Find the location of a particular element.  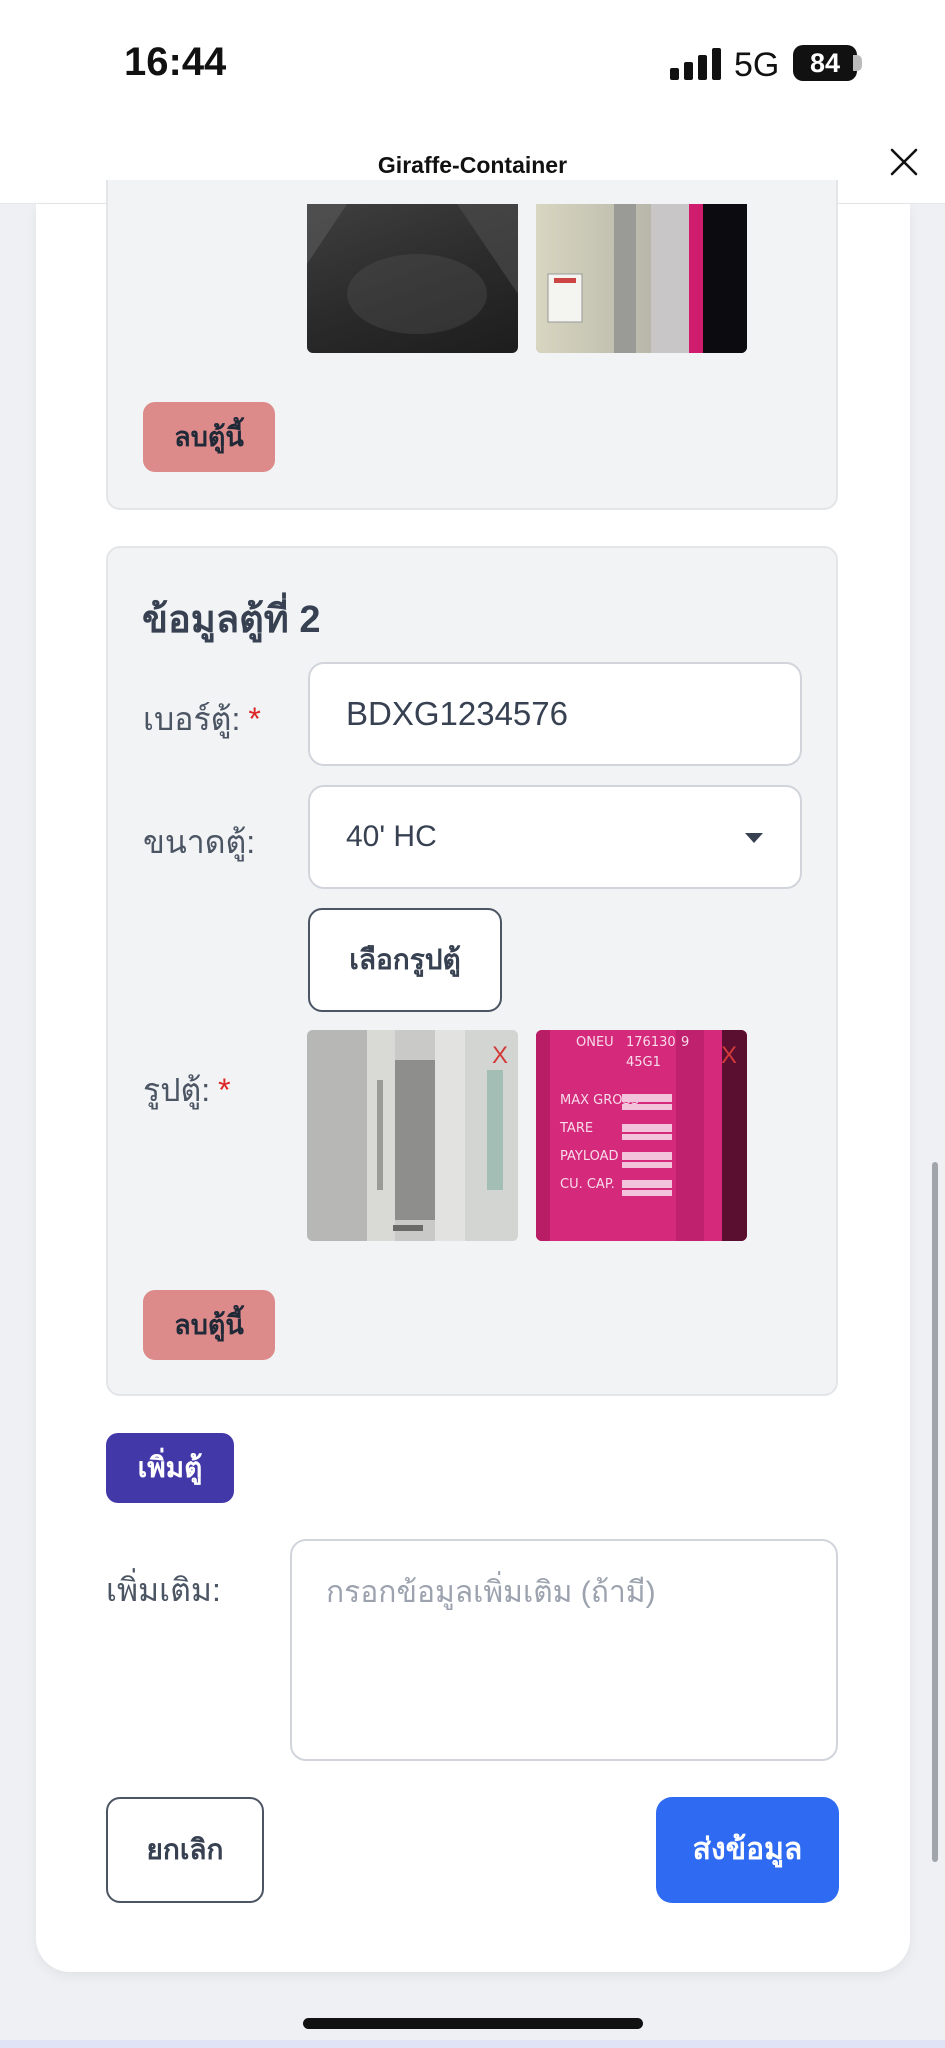

svg-text: TARE is located at coordinates (576, 1128).